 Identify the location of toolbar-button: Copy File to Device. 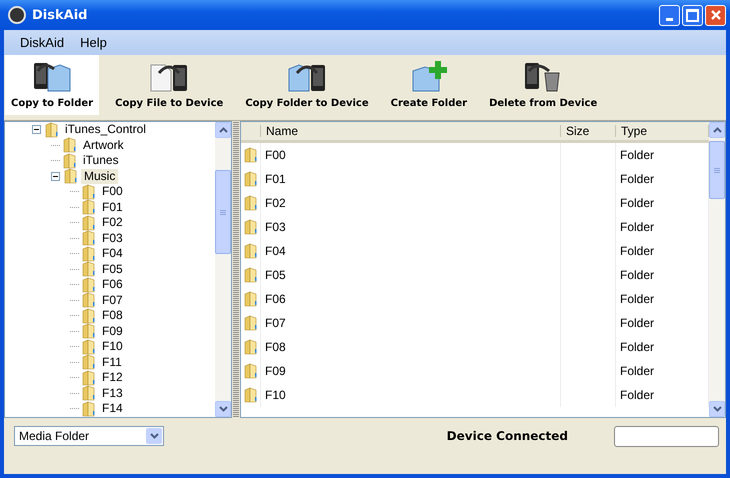
(169, 85).